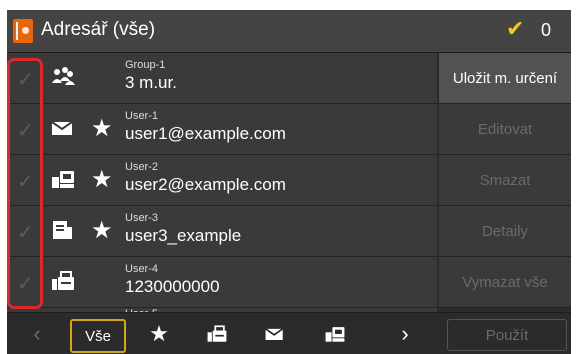  I want to click on save-destination-button: Uložit m. určení, so click(505, 78).